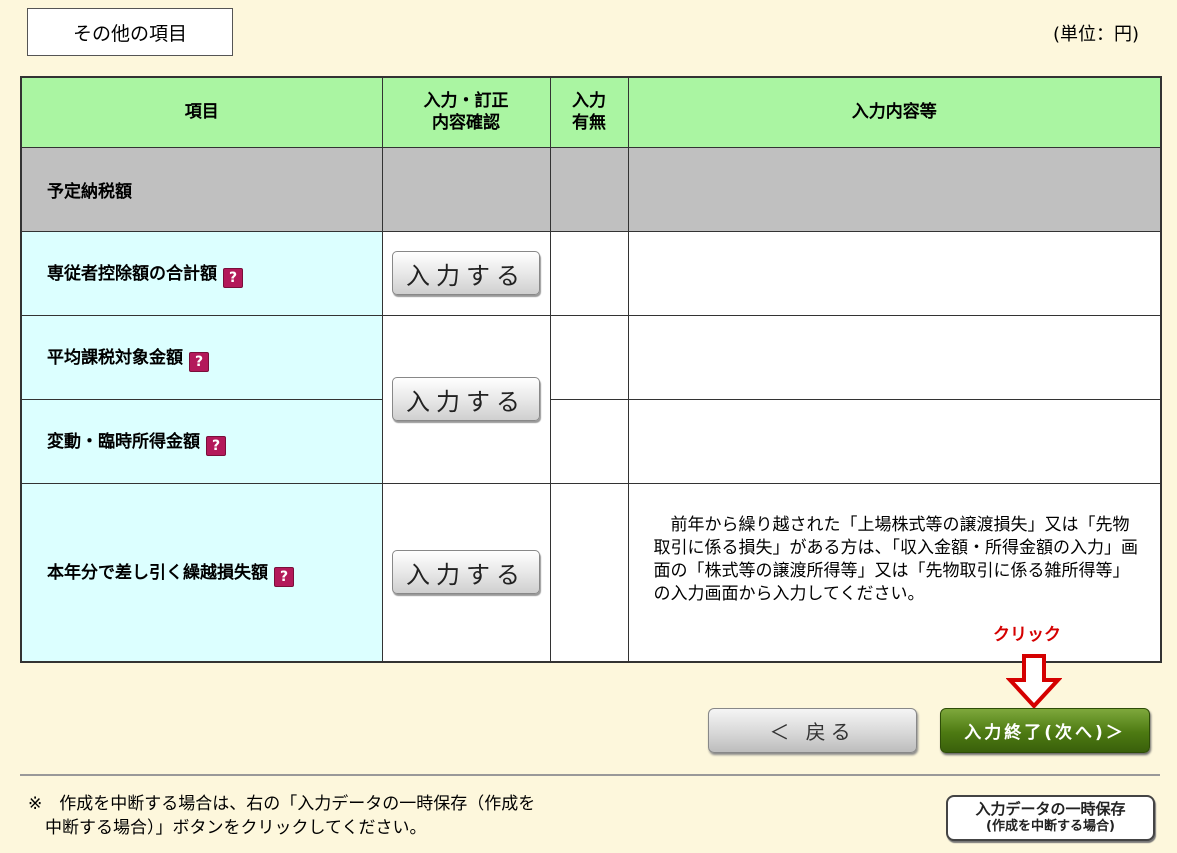 This screenshot has height=853, width=1177. Describe the element at coordinates (157, 572) in the screenshot. I see `row-label: 本年分で差し引く繰越損失額` at that location.